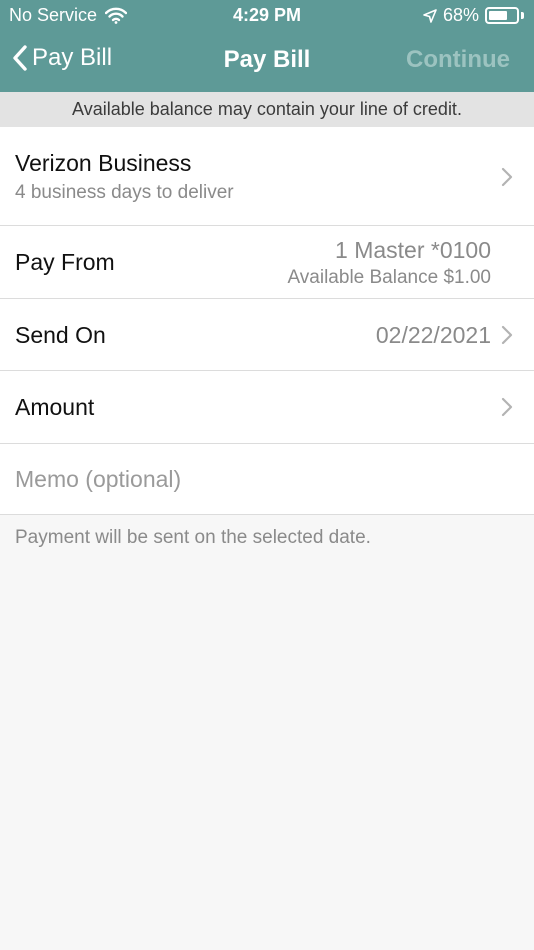 Image resolution: width=534 pixels, height=950 pixels. What do you see at coordinates (433, 335) in the screenshot?
I see `send-on-date: 02/22/2021` at bounding box center [433, 335].